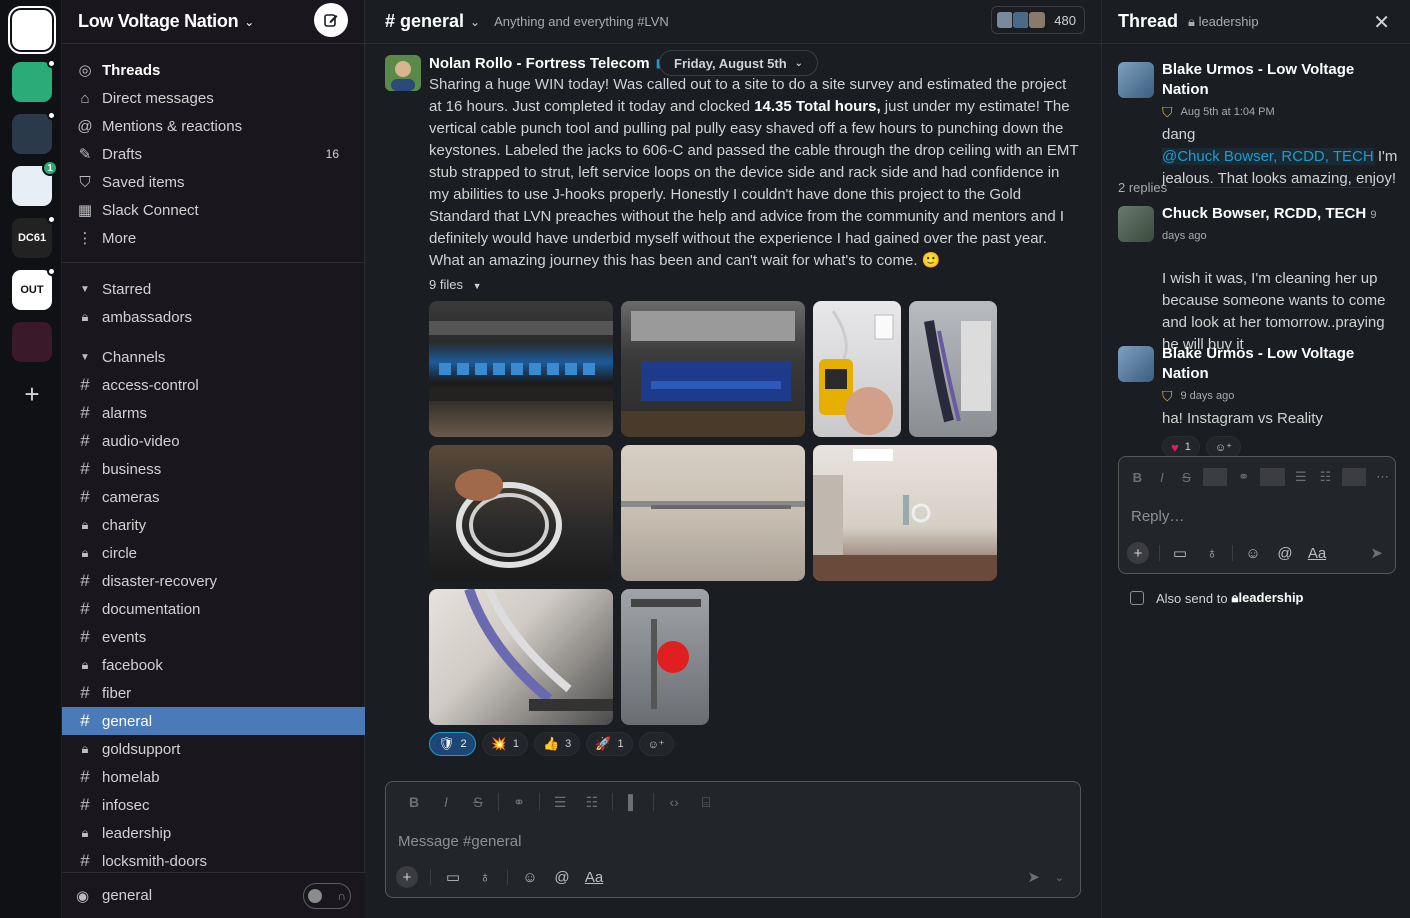 The height and width of the screenshot is (918, 1410). I want to click on message-timestamp: 9 days ago, so click(1208, 396).